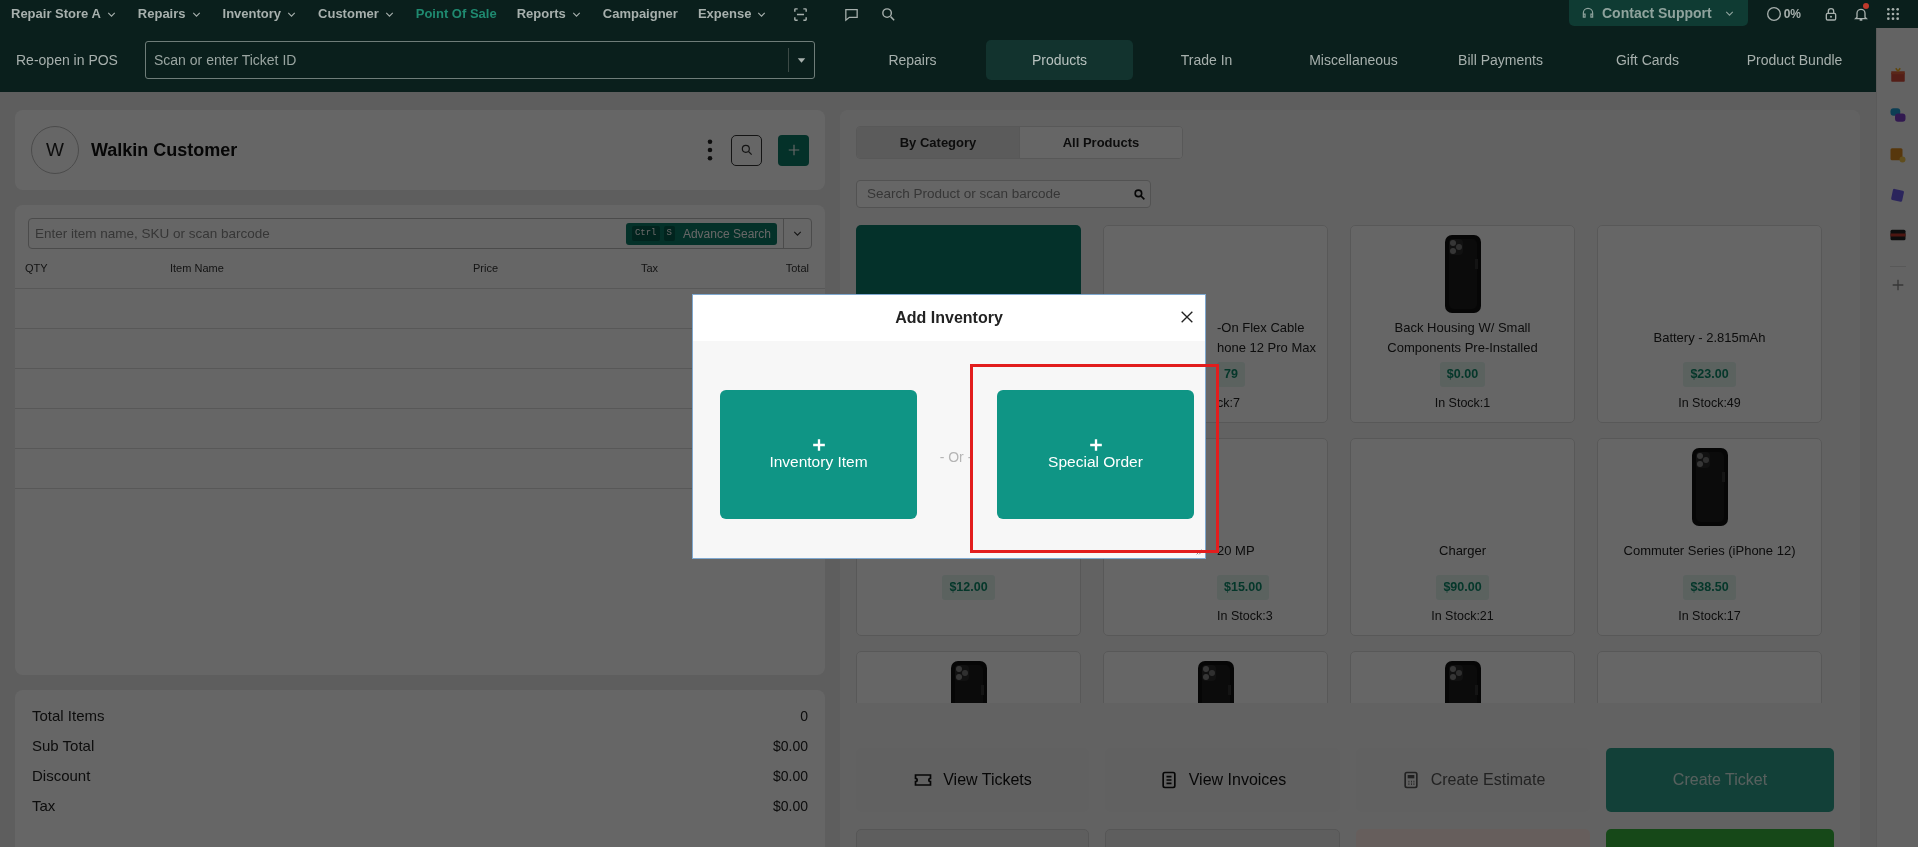 This screenshot has height=847, width=1918. I want to click on price-badge: $15.00, so click(1243, 587).